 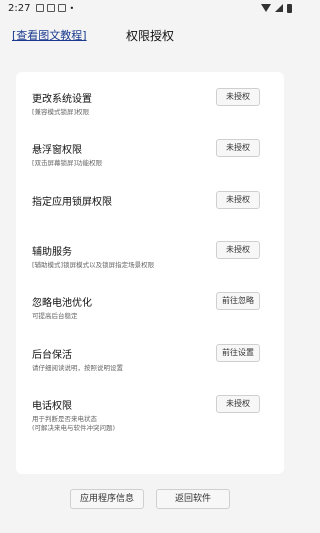 What do you see at coordinates (266, 8) in the screenshot?
I see `wifi-icon` at bounding box center [266, 8].